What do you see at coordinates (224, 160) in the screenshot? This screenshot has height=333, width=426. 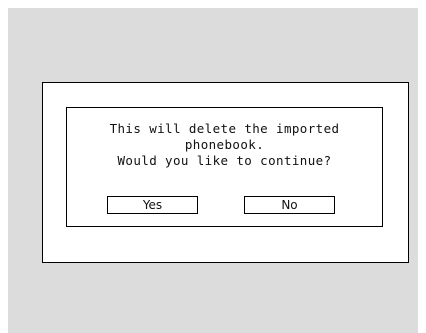 I see `dialog-message-line: Would you like to continue?` at bounding box center [224, 160].